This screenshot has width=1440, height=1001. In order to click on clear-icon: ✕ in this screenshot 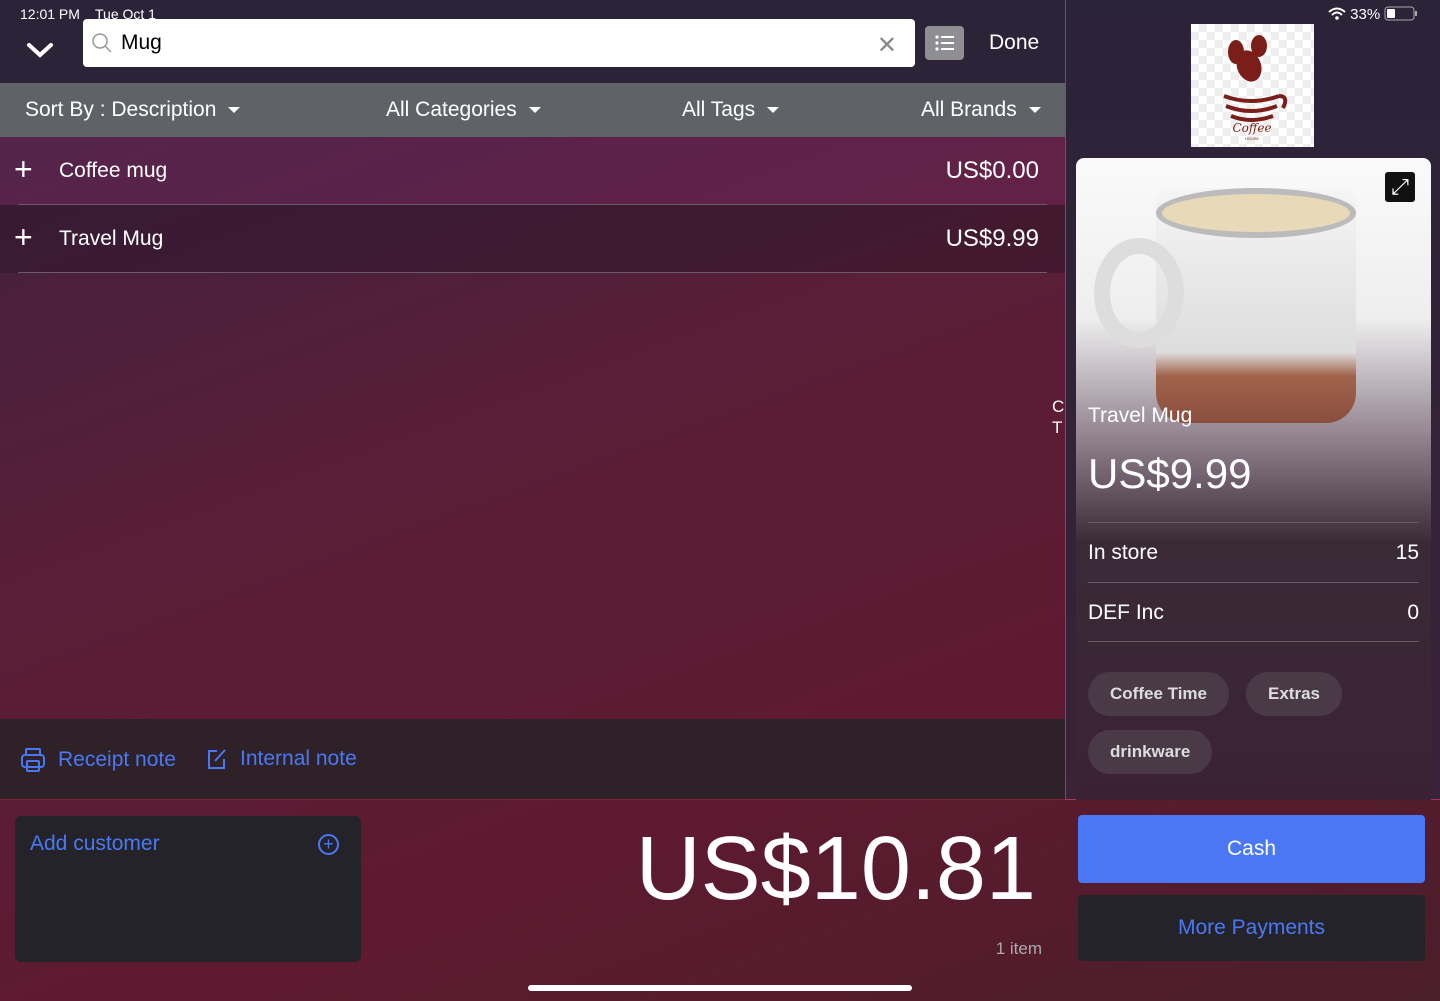, I will do `click(887, 45)`.